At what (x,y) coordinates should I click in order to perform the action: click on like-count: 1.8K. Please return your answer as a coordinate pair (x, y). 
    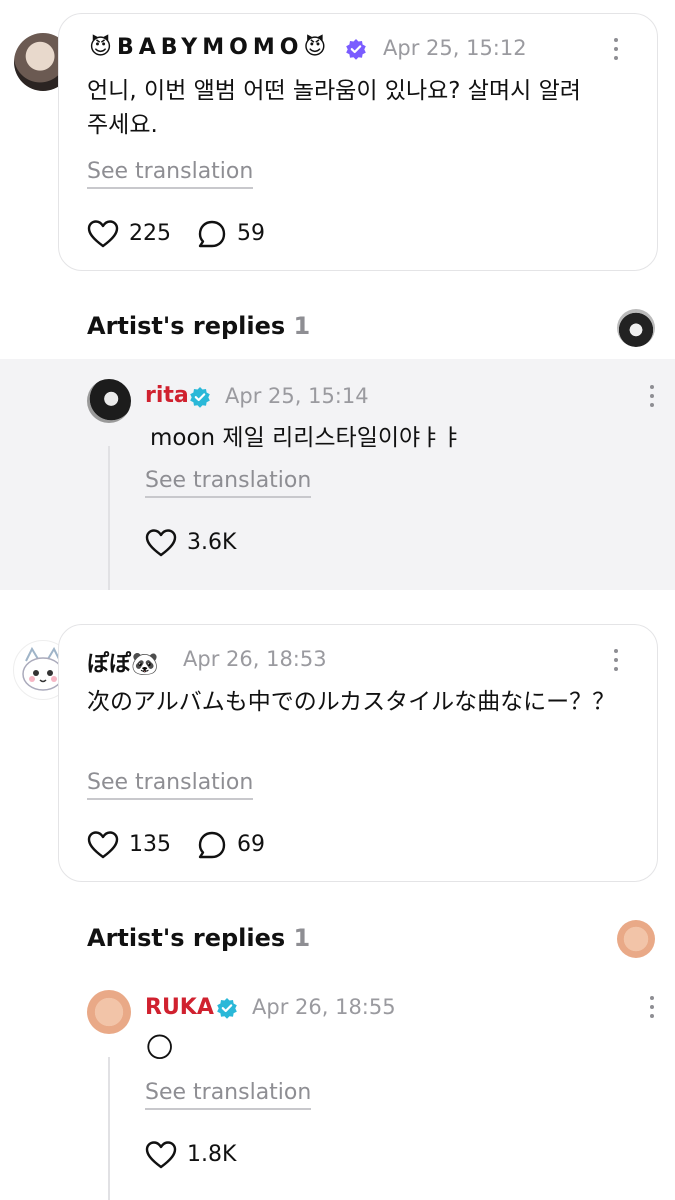
    Looking at the image, I should click on (212, 1154).